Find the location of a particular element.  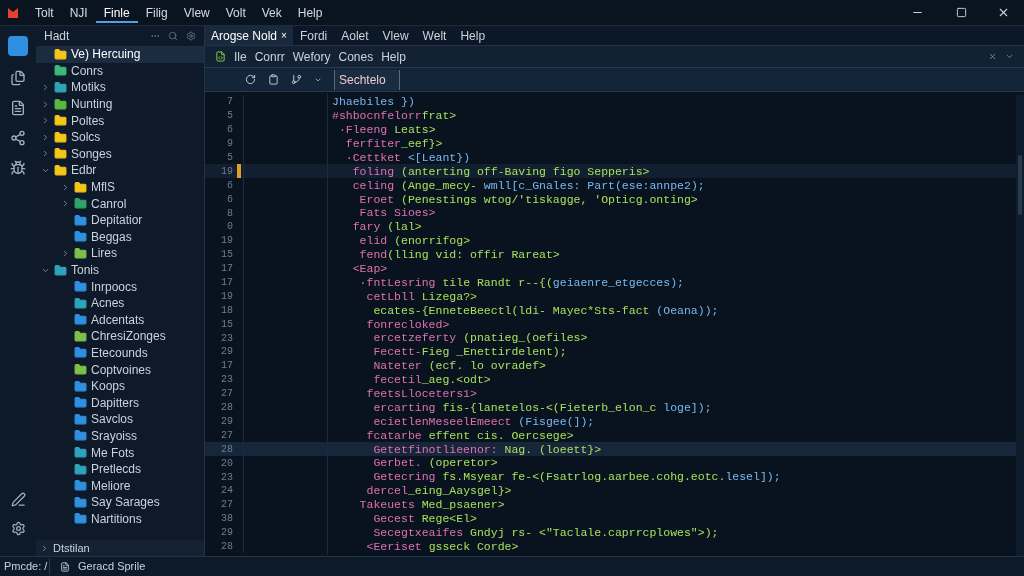

files-icon is located at coordinates (18, 78).